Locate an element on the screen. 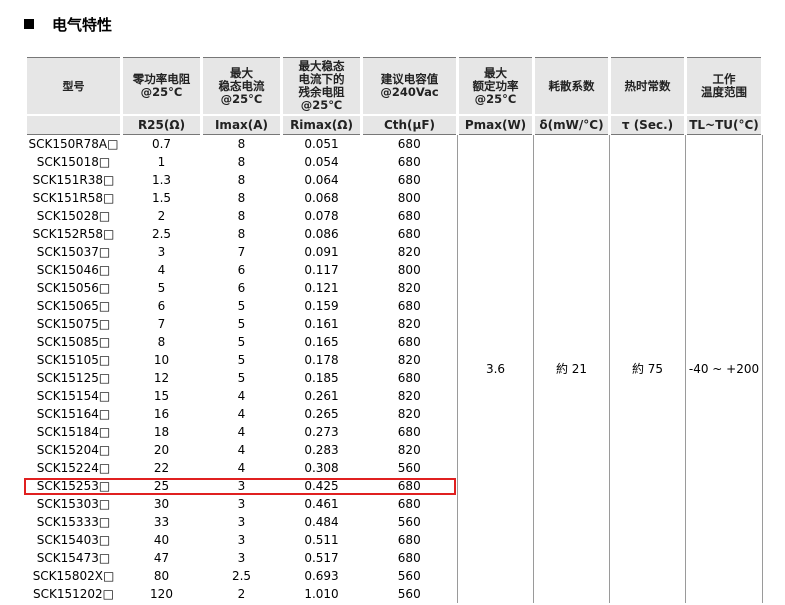 This screenshot has height=605, width=785. cell-rimax: 0.484 is located at coordinates (321, 522).